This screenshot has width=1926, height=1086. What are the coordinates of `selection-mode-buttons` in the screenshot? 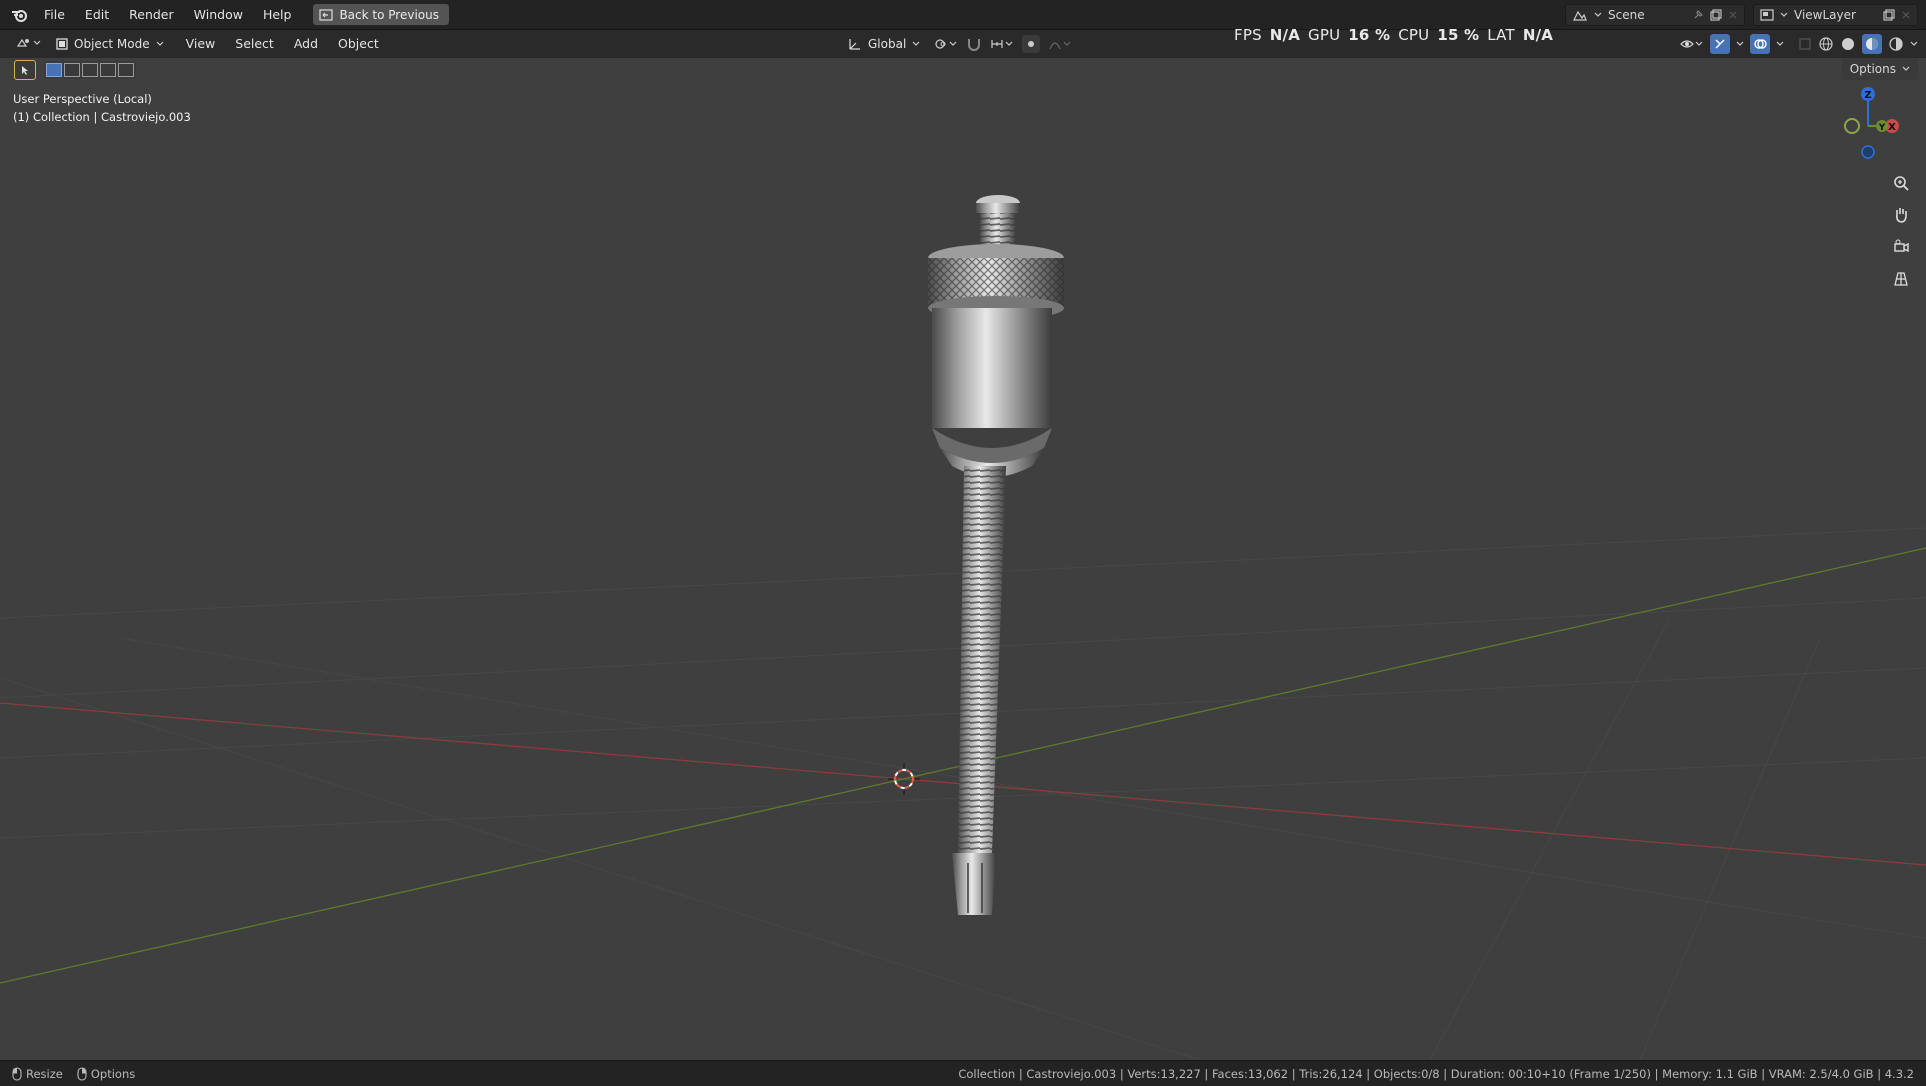 It's located at (90, 70).